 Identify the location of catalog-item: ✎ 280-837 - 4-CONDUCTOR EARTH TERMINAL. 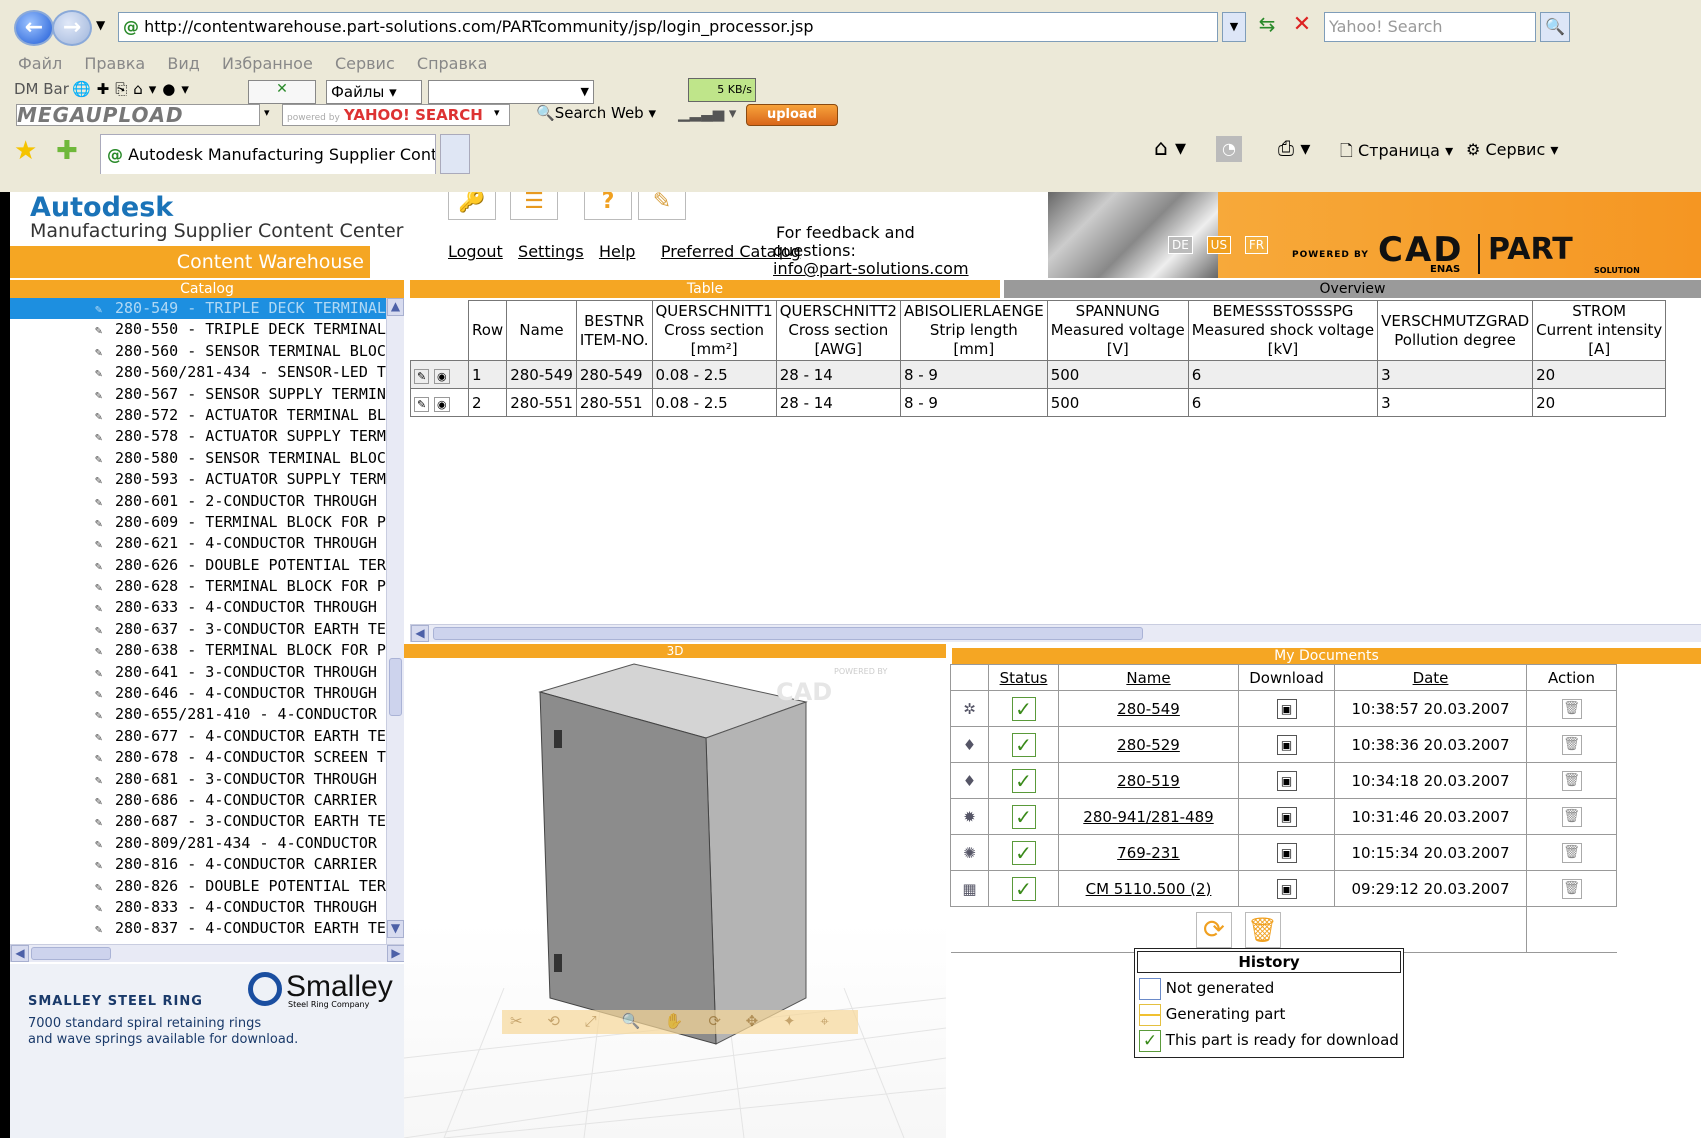
(207, 928).